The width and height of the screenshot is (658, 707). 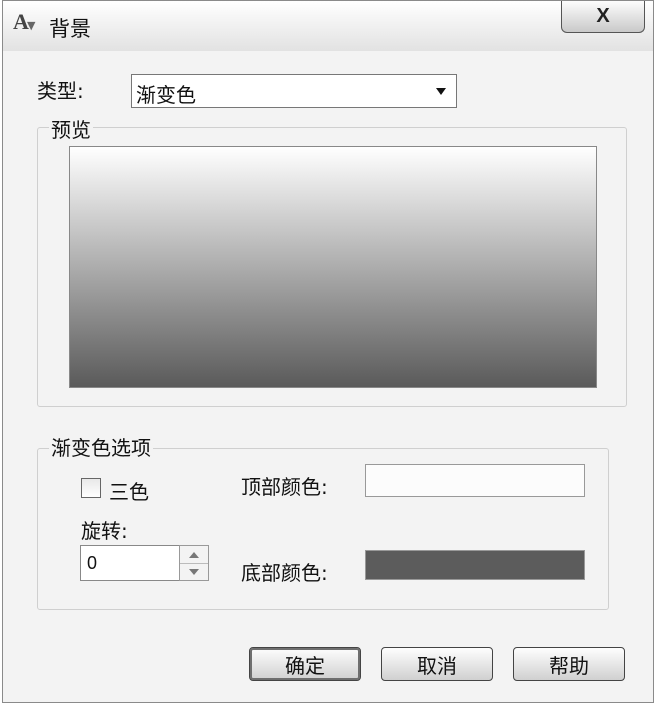 I want to click on rotation-label: 旋转:, so click(x=104, y=531).